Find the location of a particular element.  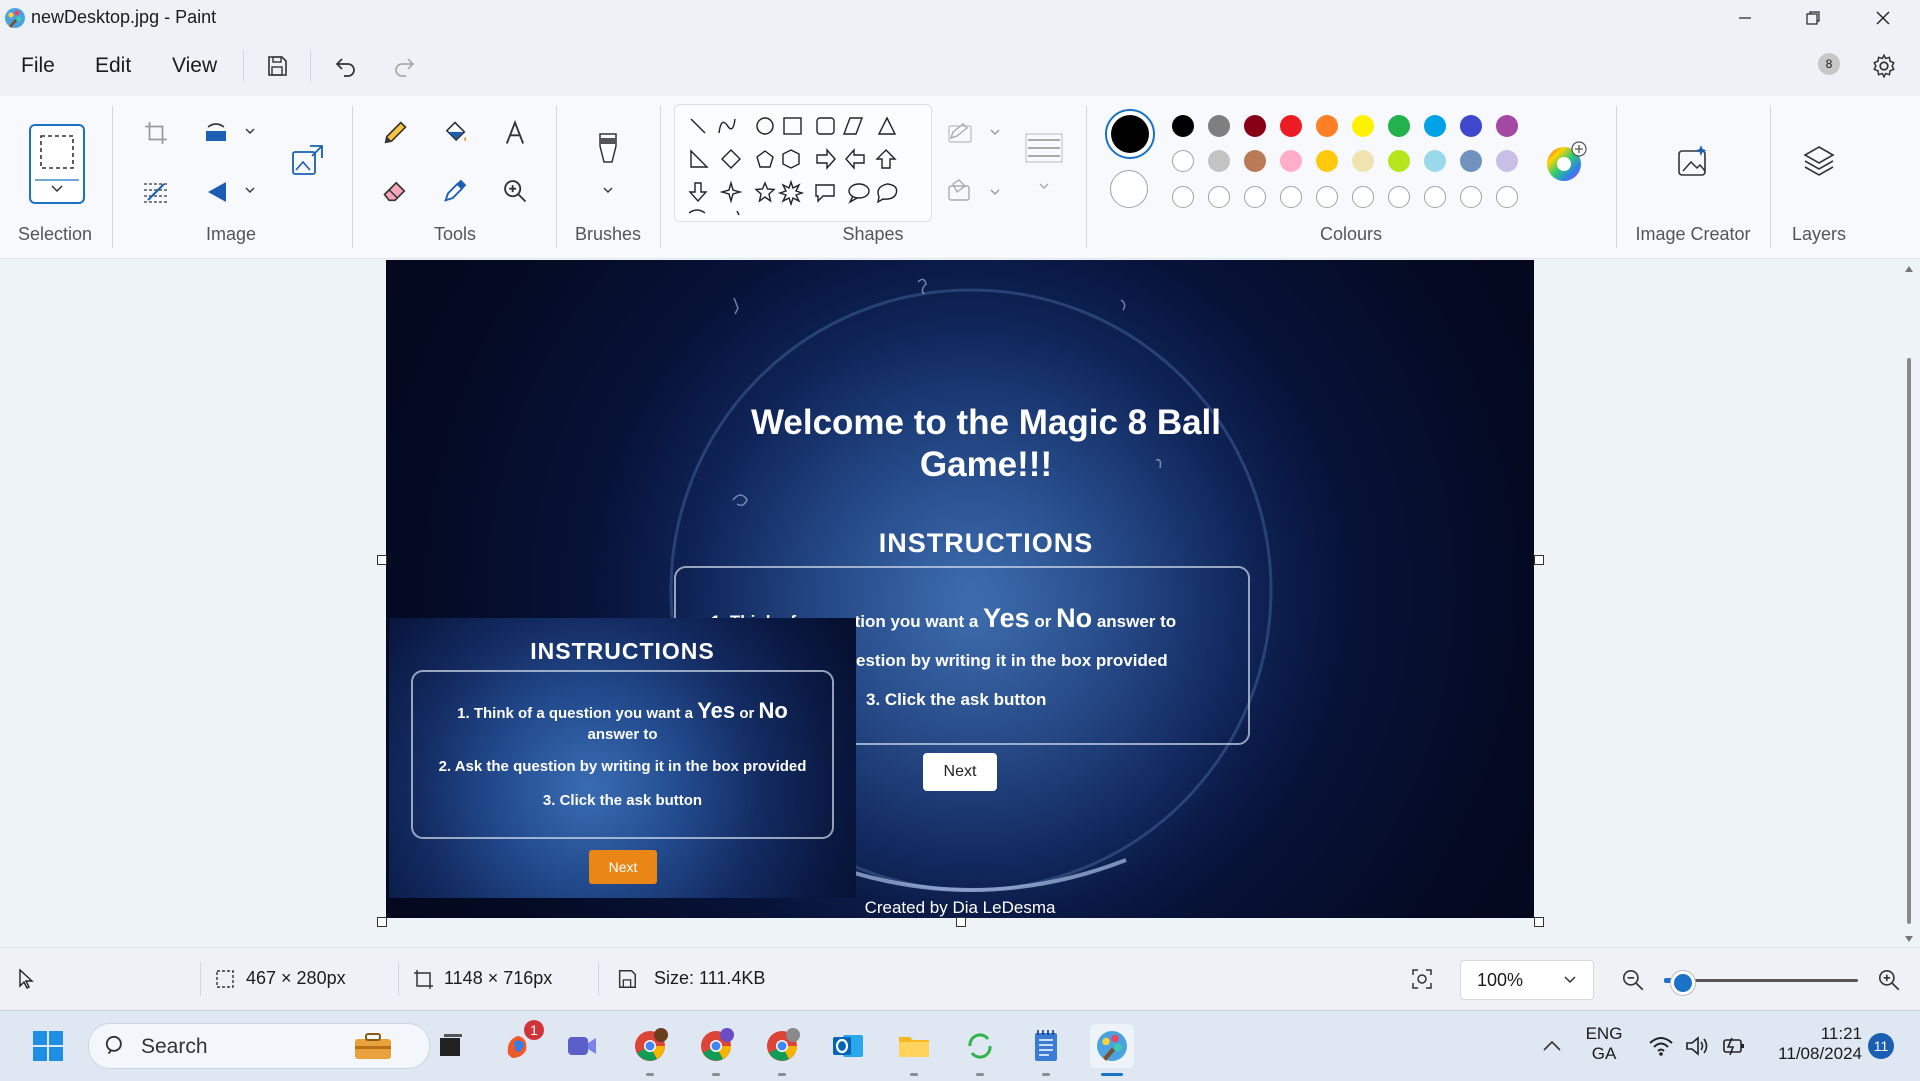

task-view-button is located at coordinates (450, 1046).